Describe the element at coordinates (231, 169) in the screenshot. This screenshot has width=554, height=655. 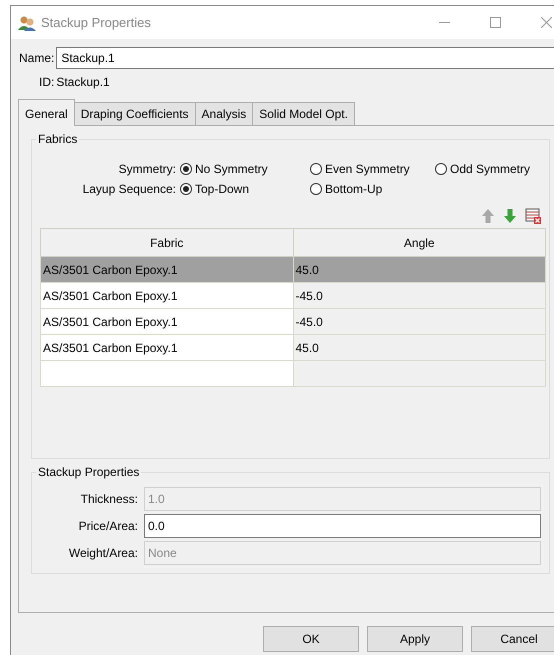
I see `radio-label: No Symmetry` at that location.